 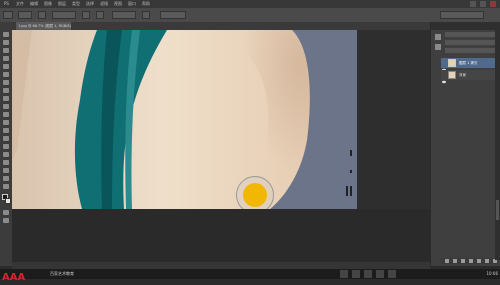 I want to click on document-tab-bar, so click(x=221, y=26).